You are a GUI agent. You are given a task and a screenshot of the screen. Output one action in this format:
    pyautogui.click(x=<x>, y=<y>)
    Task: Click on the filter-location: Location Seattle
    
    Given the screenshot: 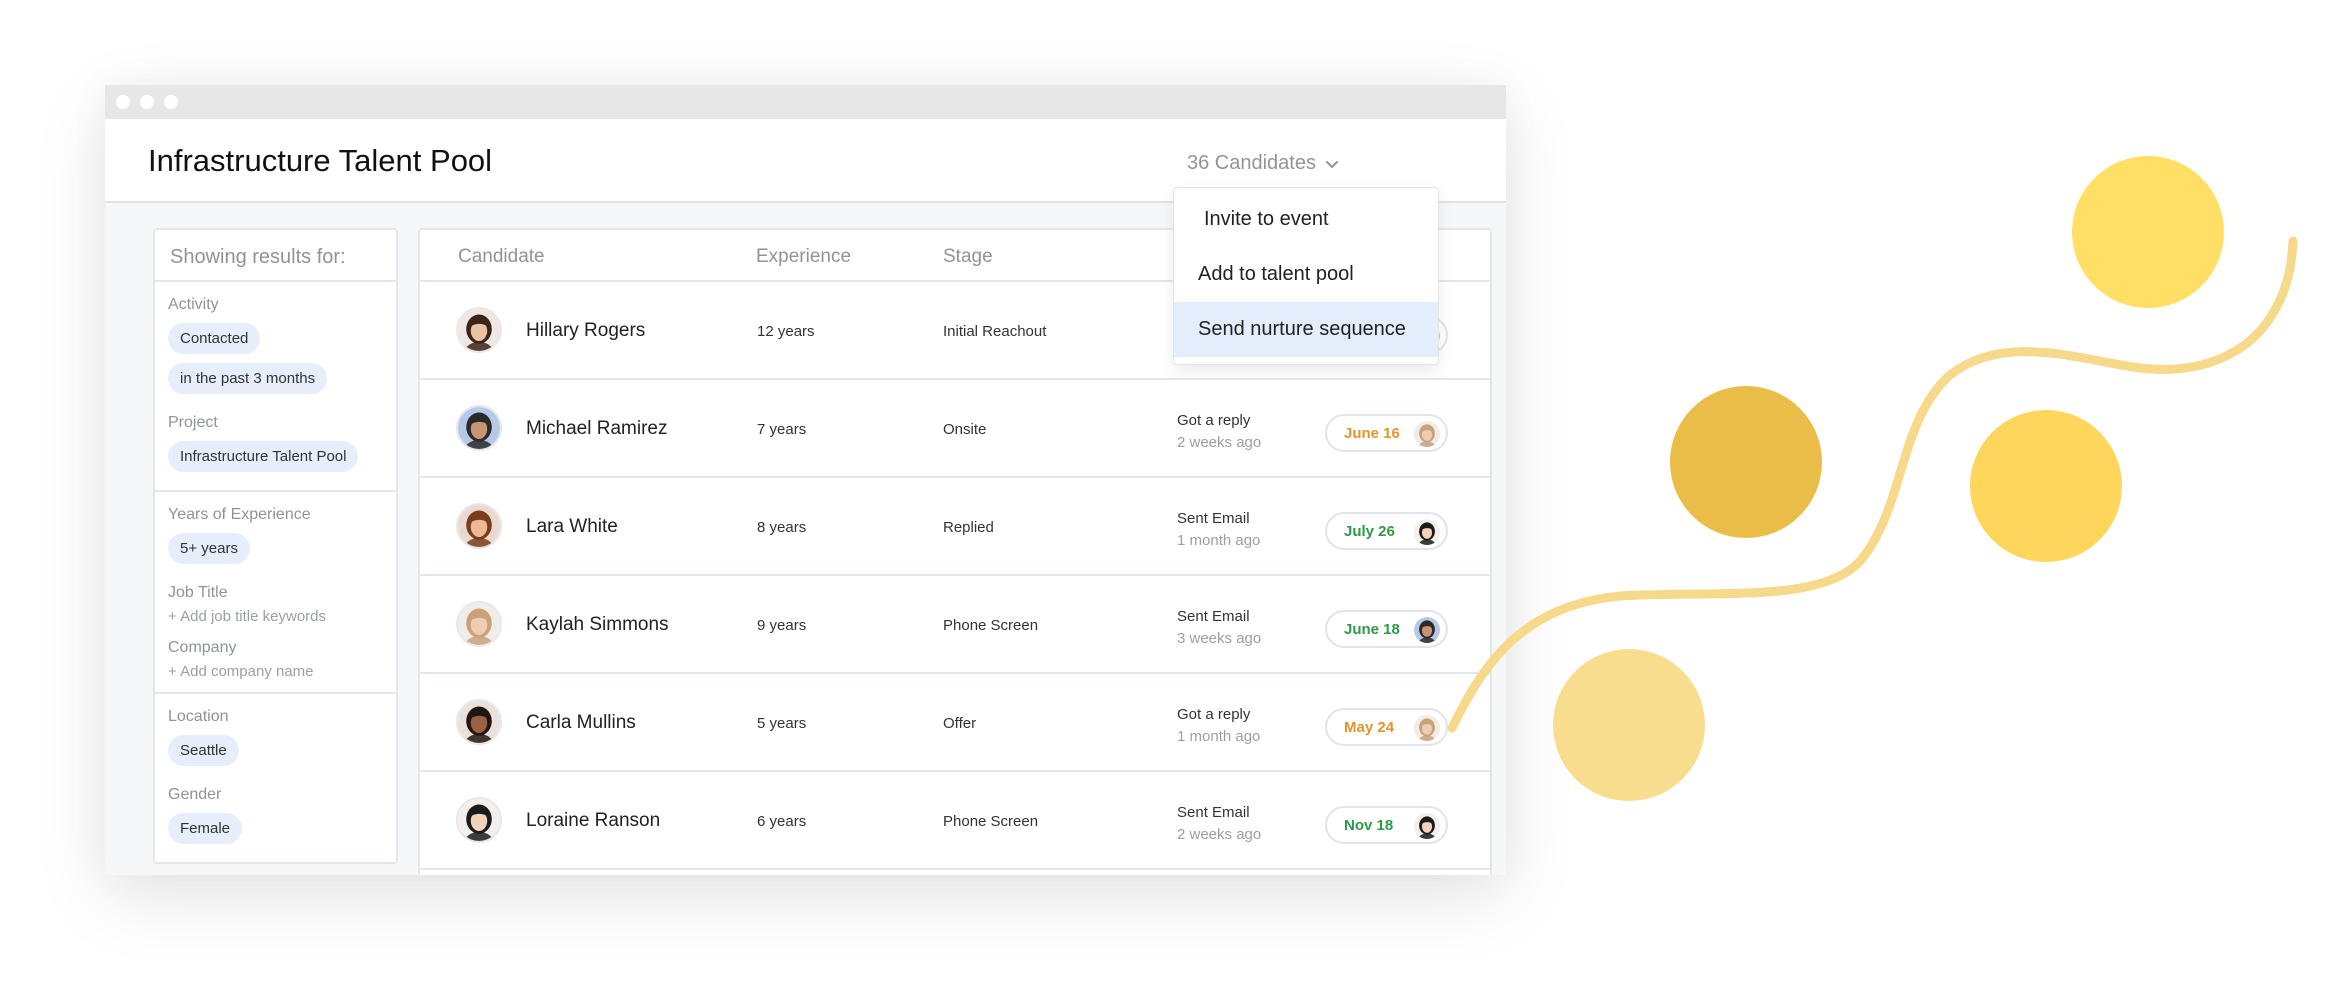 What is the action you would take?
    pyautogui.click(x=275, y=740)
    